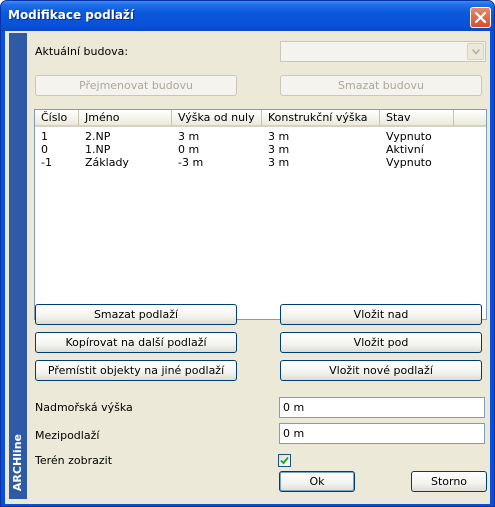  Describe the element at coordinates (136, 342) in the screenshot. I see `copy-to-next-floor-button: Kopírovat na další podlaží` at that location.